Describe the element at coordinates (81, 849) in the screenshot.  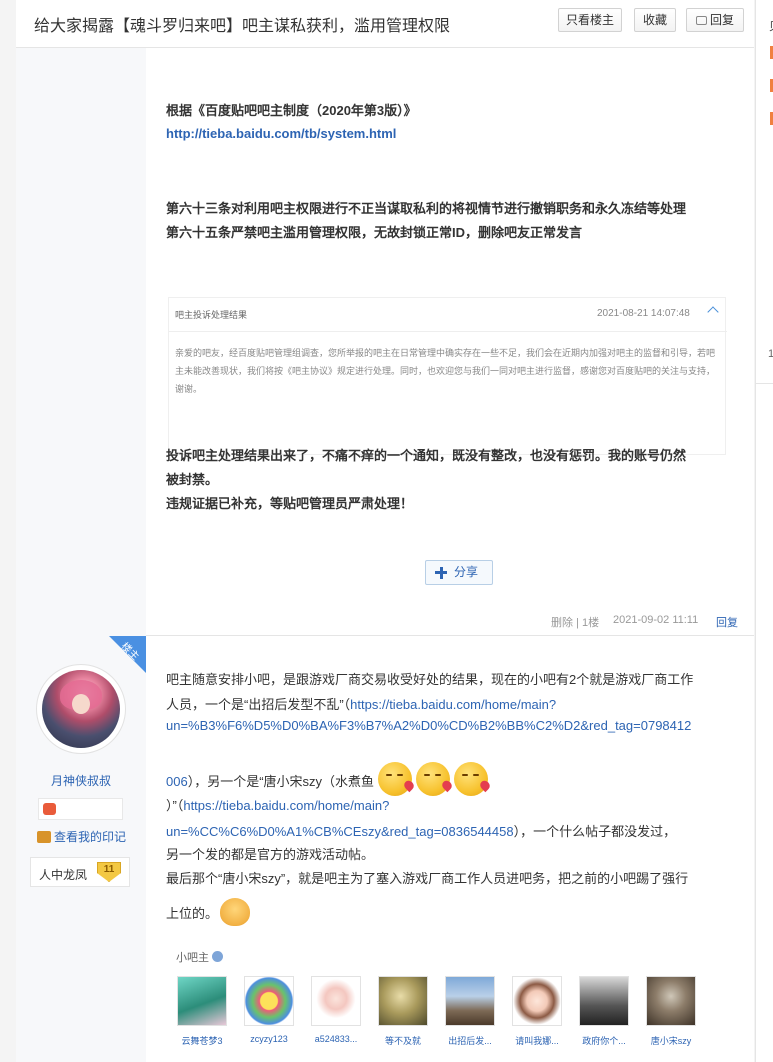
I see `author-column: 楼主 月神侠叔叔 查看我的印记 人中龙凤 11` at that location.